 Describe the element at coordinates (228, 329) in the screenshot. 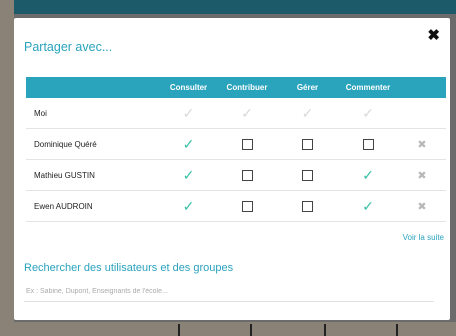

I see `background-footer` at that location.